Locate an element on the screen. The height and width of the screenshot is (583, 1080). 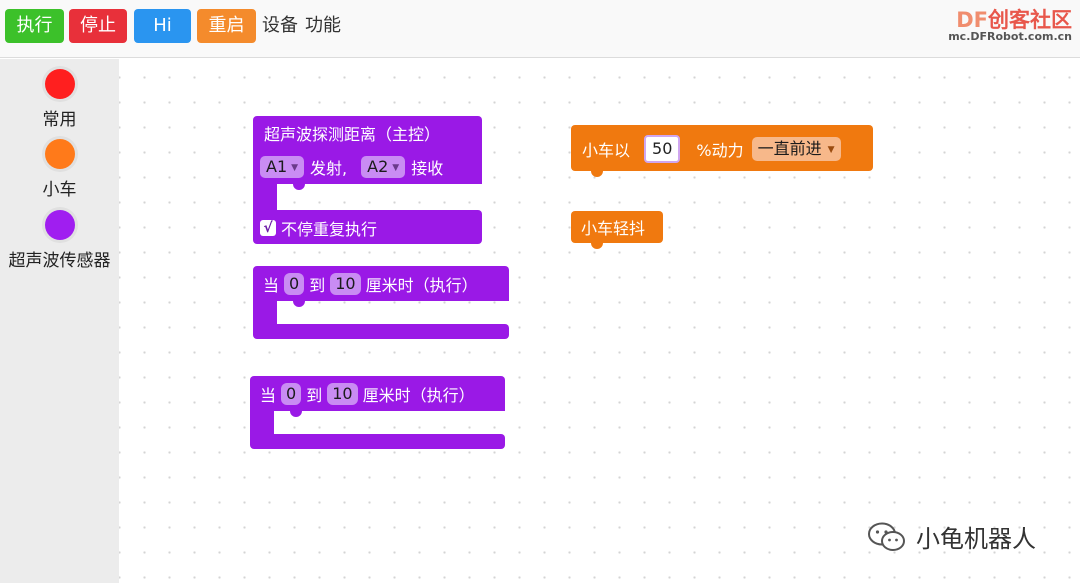
power-unit: %动力 is located at coordinates (720, 150).